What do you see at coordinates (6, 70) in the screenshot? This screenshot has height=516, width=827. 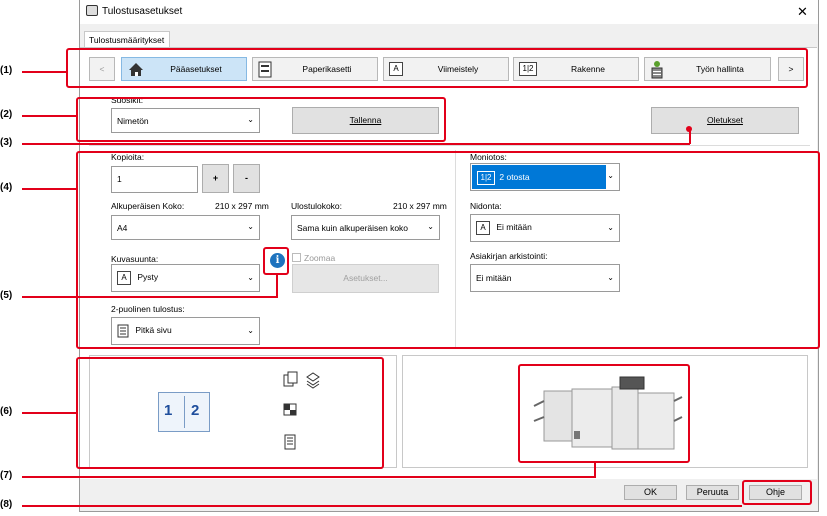 I see `callout-label-1: (1)` at bounding box center [6, 70].